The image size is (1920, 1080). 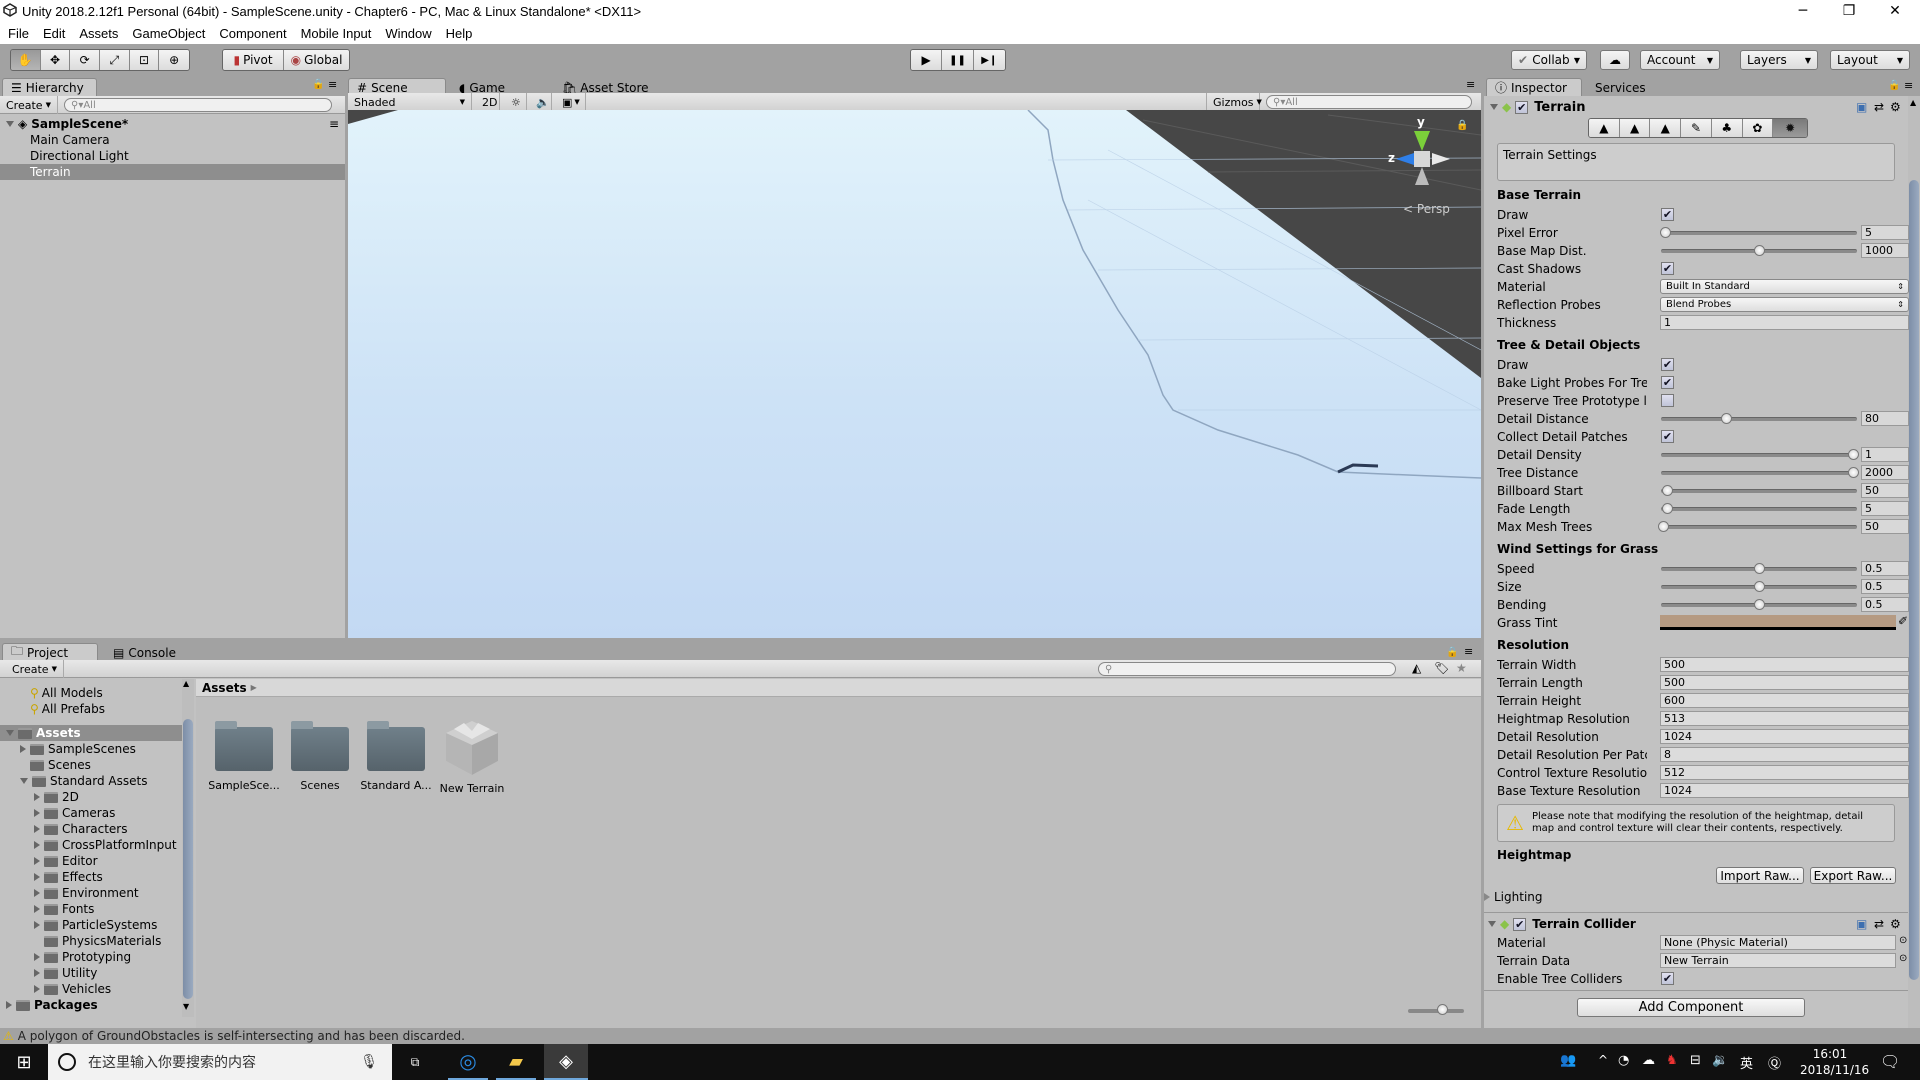 What do you see at coordinates (1667, 400) in the screenshot?
I see `preserve-tree-prototype-checkbox` at bounding box center [1667, 400].